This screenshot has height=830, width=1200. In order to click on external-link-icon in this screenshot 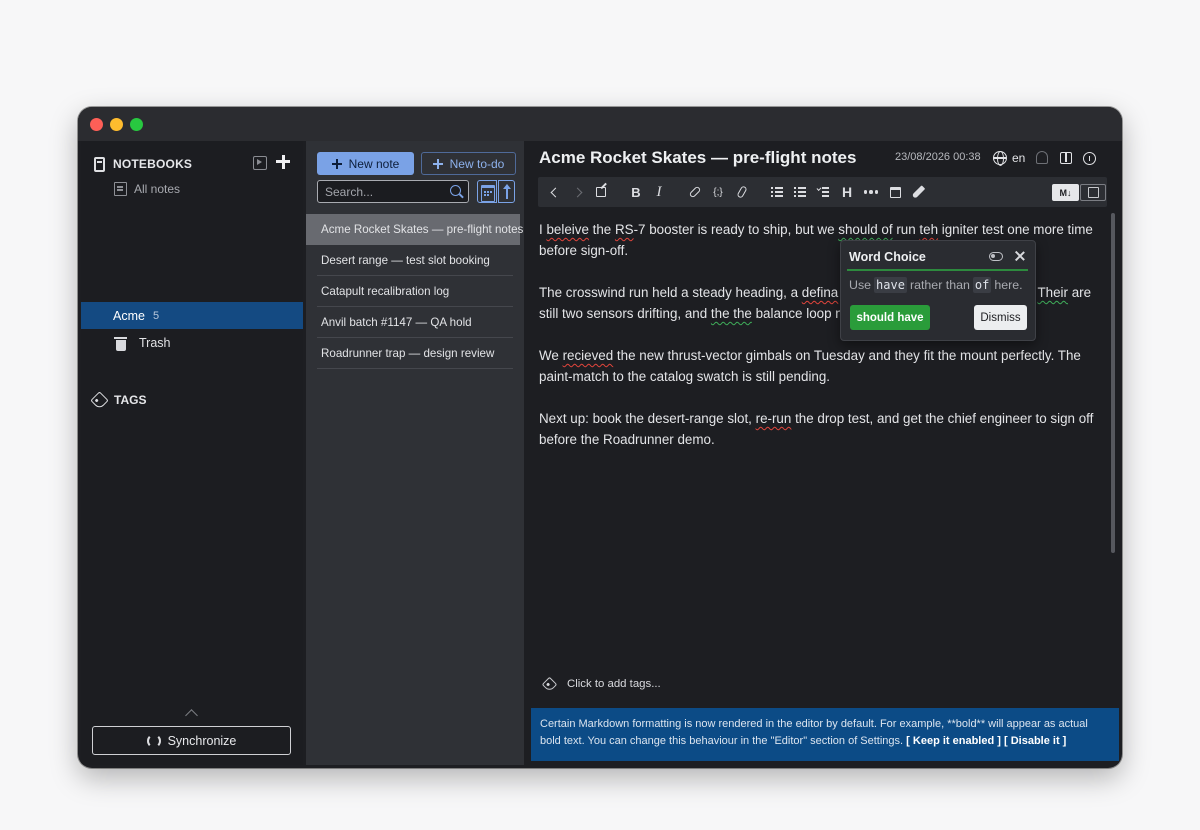, I will do `click(601, 192)`.